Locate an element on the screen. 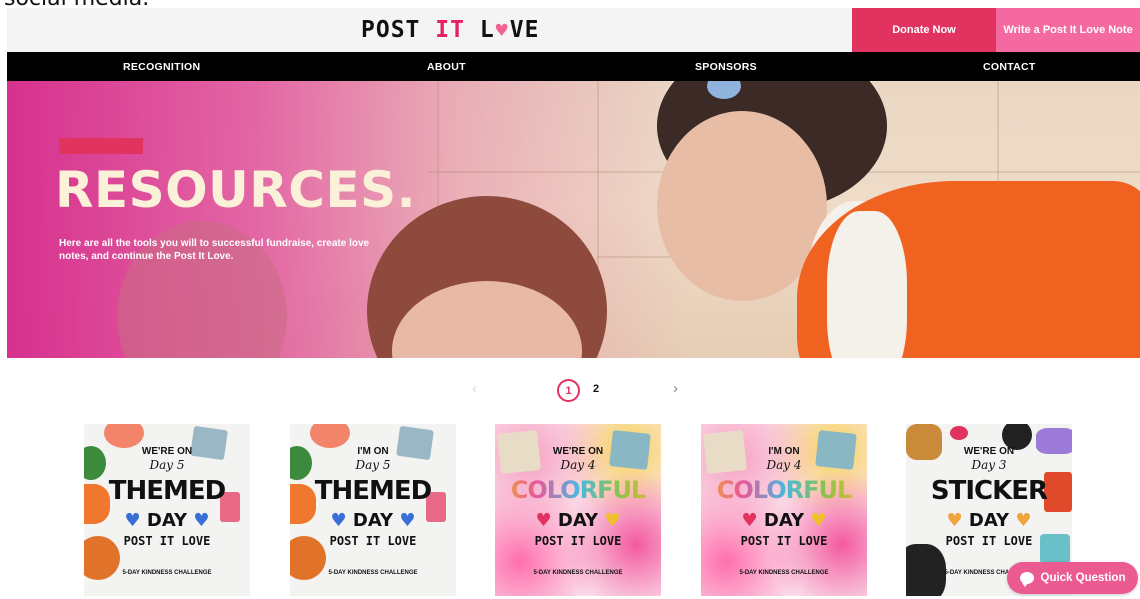  logo-text-it: IT is located at coordinates (450, 30).